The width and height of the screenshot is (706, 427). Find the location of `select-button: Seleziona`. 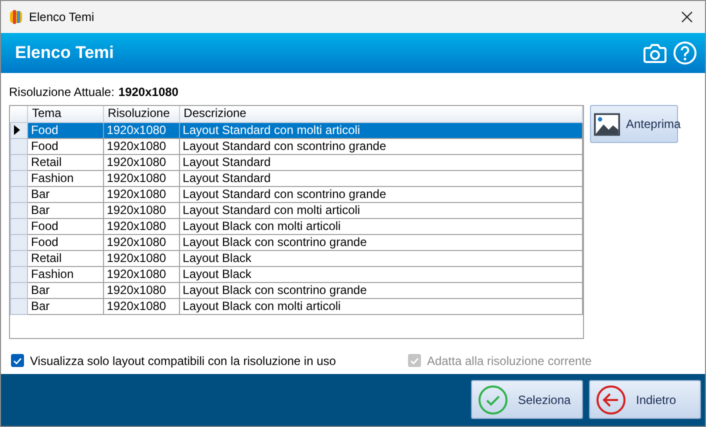

select-button: Seleziona is located at coordinates (527, 399).